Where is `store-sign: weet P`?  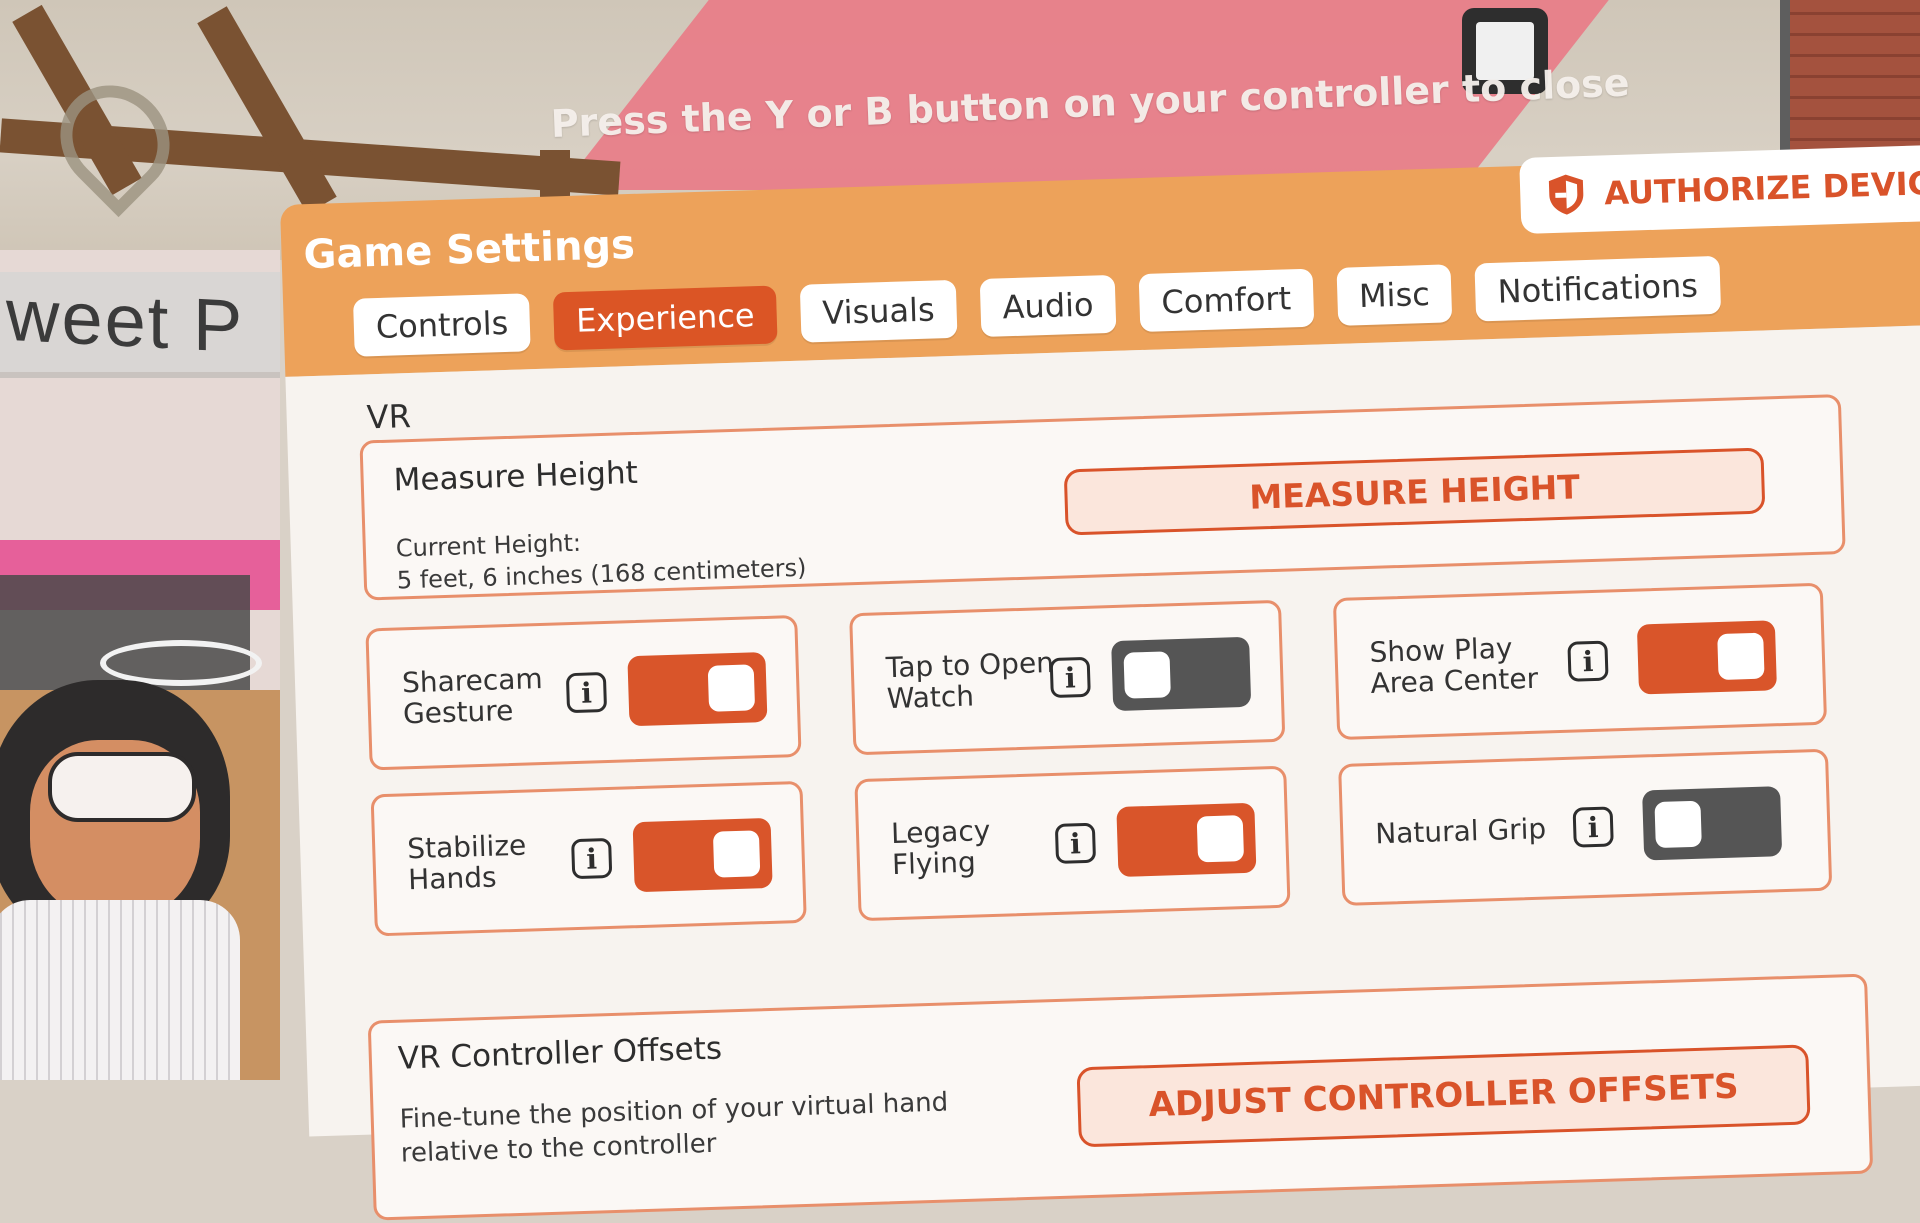 store-sign: weet P is located at coordinates (140, 325).